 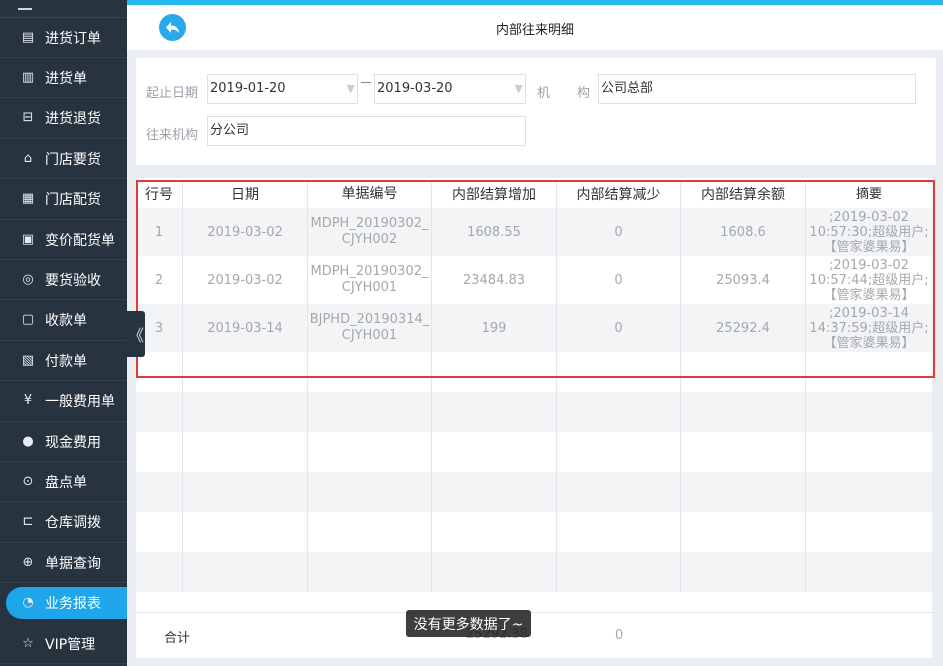 I want to click on sidebar-item-5: ▦ 门店配货, so click(x=63, y=200).